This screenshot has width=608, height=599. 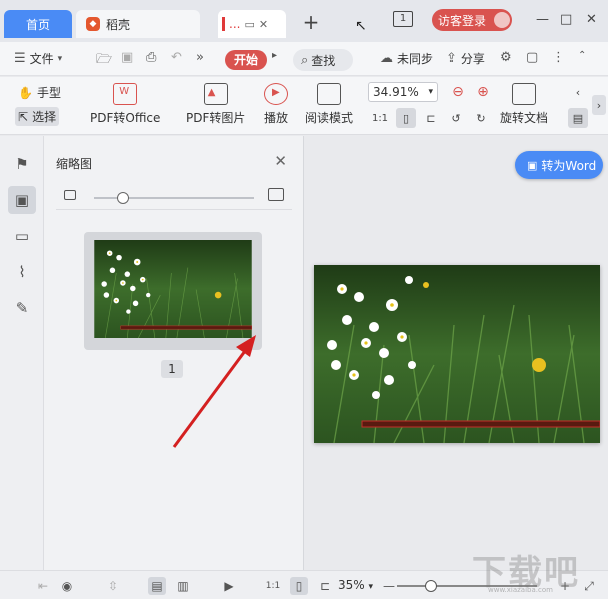 I want to click on find-button: ⌕ 查找, so click(x=323, y=60).